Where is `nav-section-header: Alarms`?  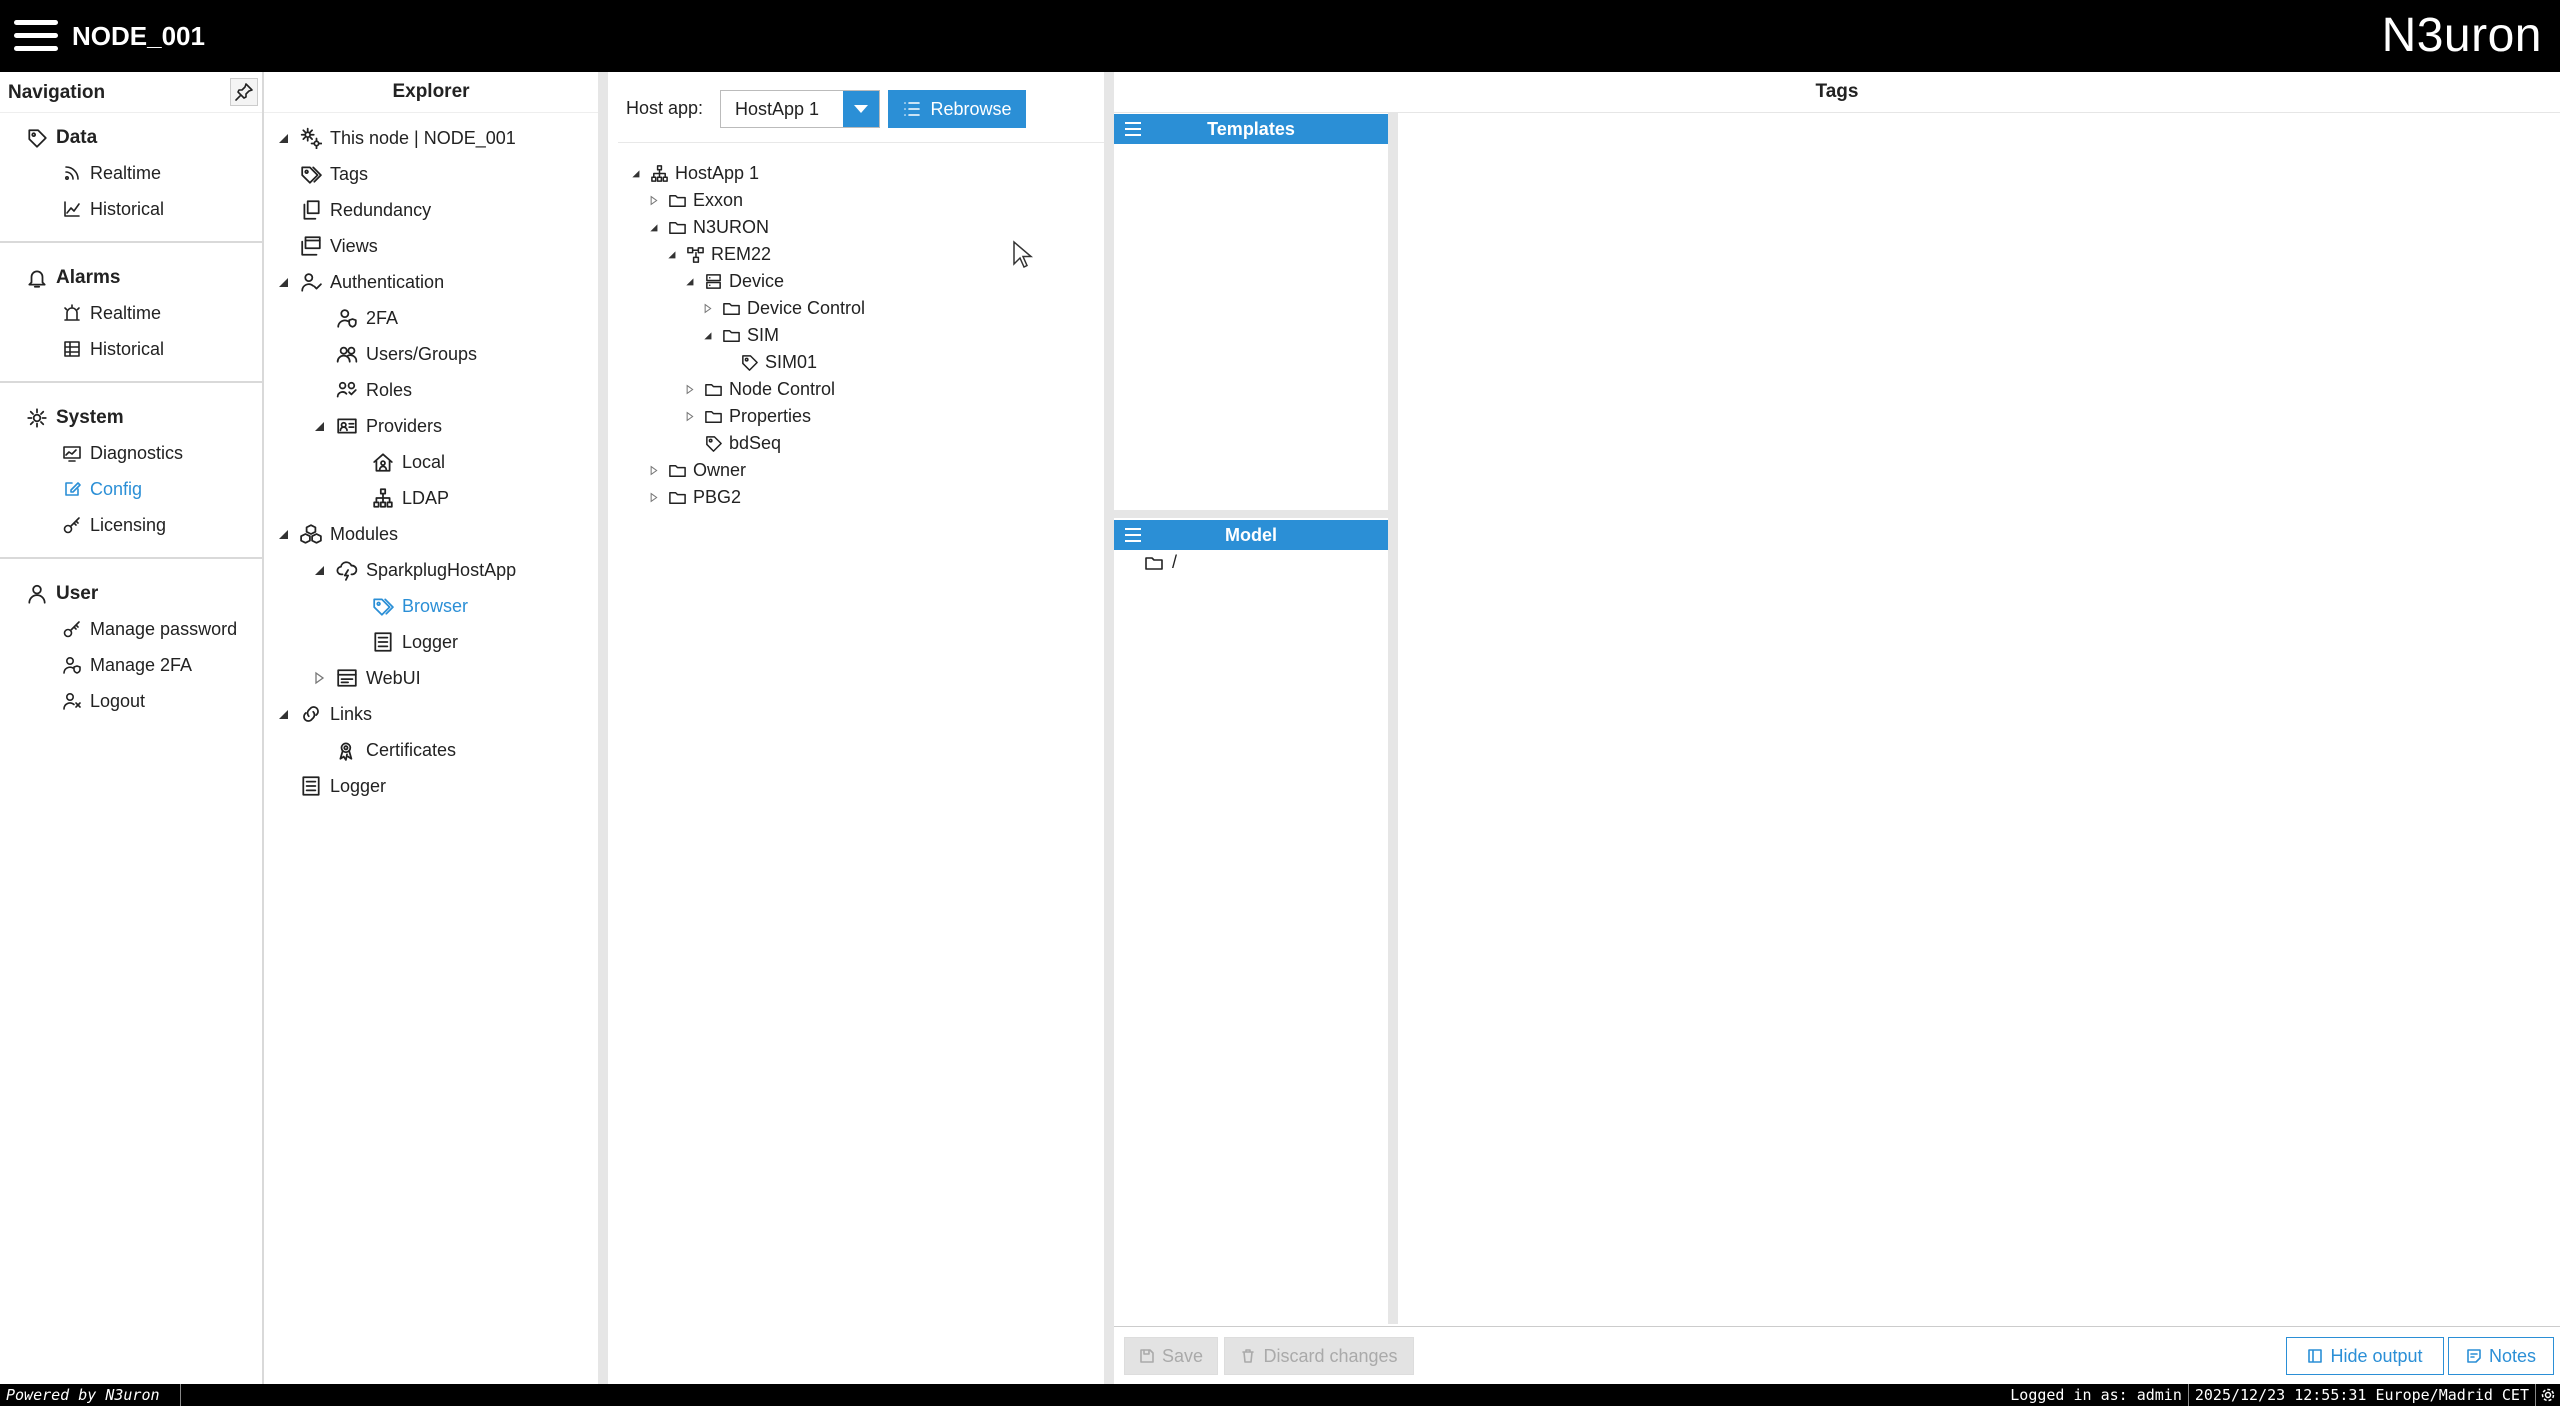 nav-section-header: Alarms is located at coordinates (131, 278).